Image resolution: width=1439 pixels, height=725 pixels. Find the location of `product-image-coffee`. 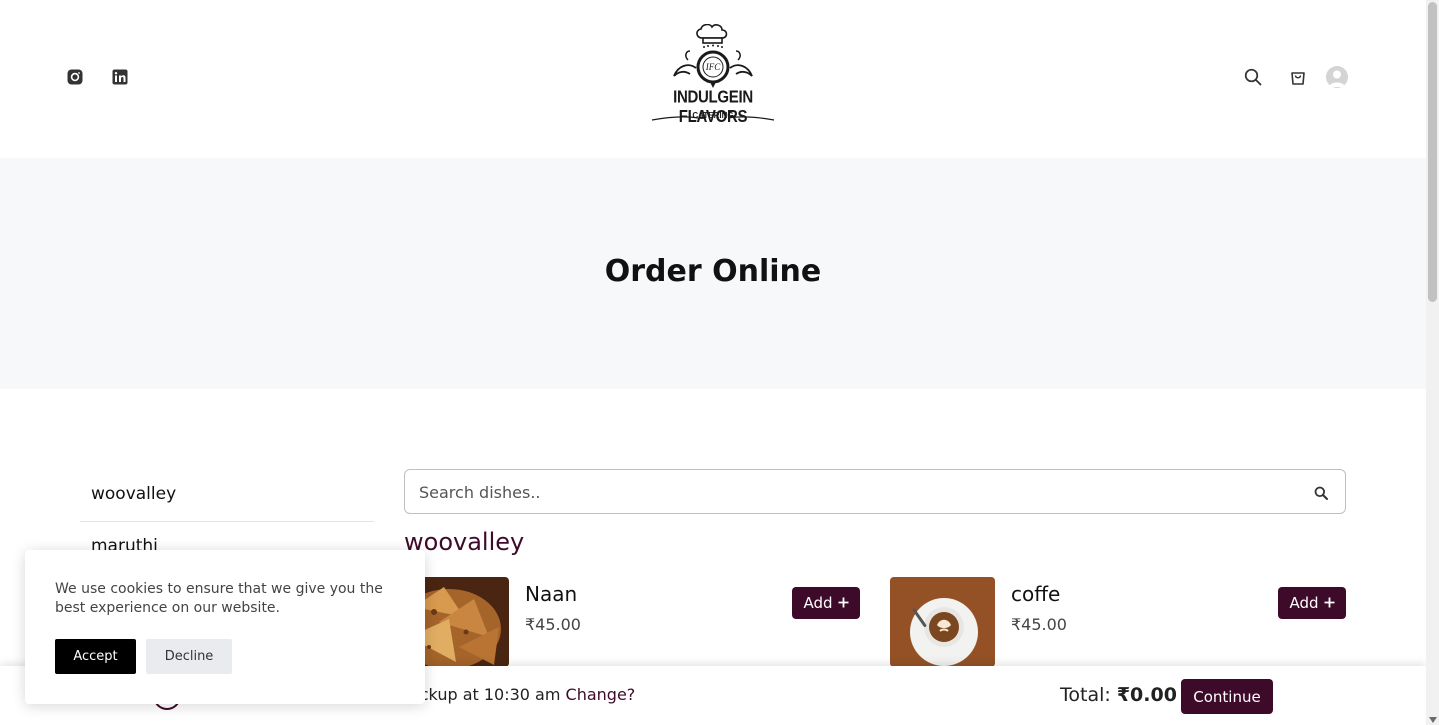

product-image-coffee is located at coordinates (942, 622).